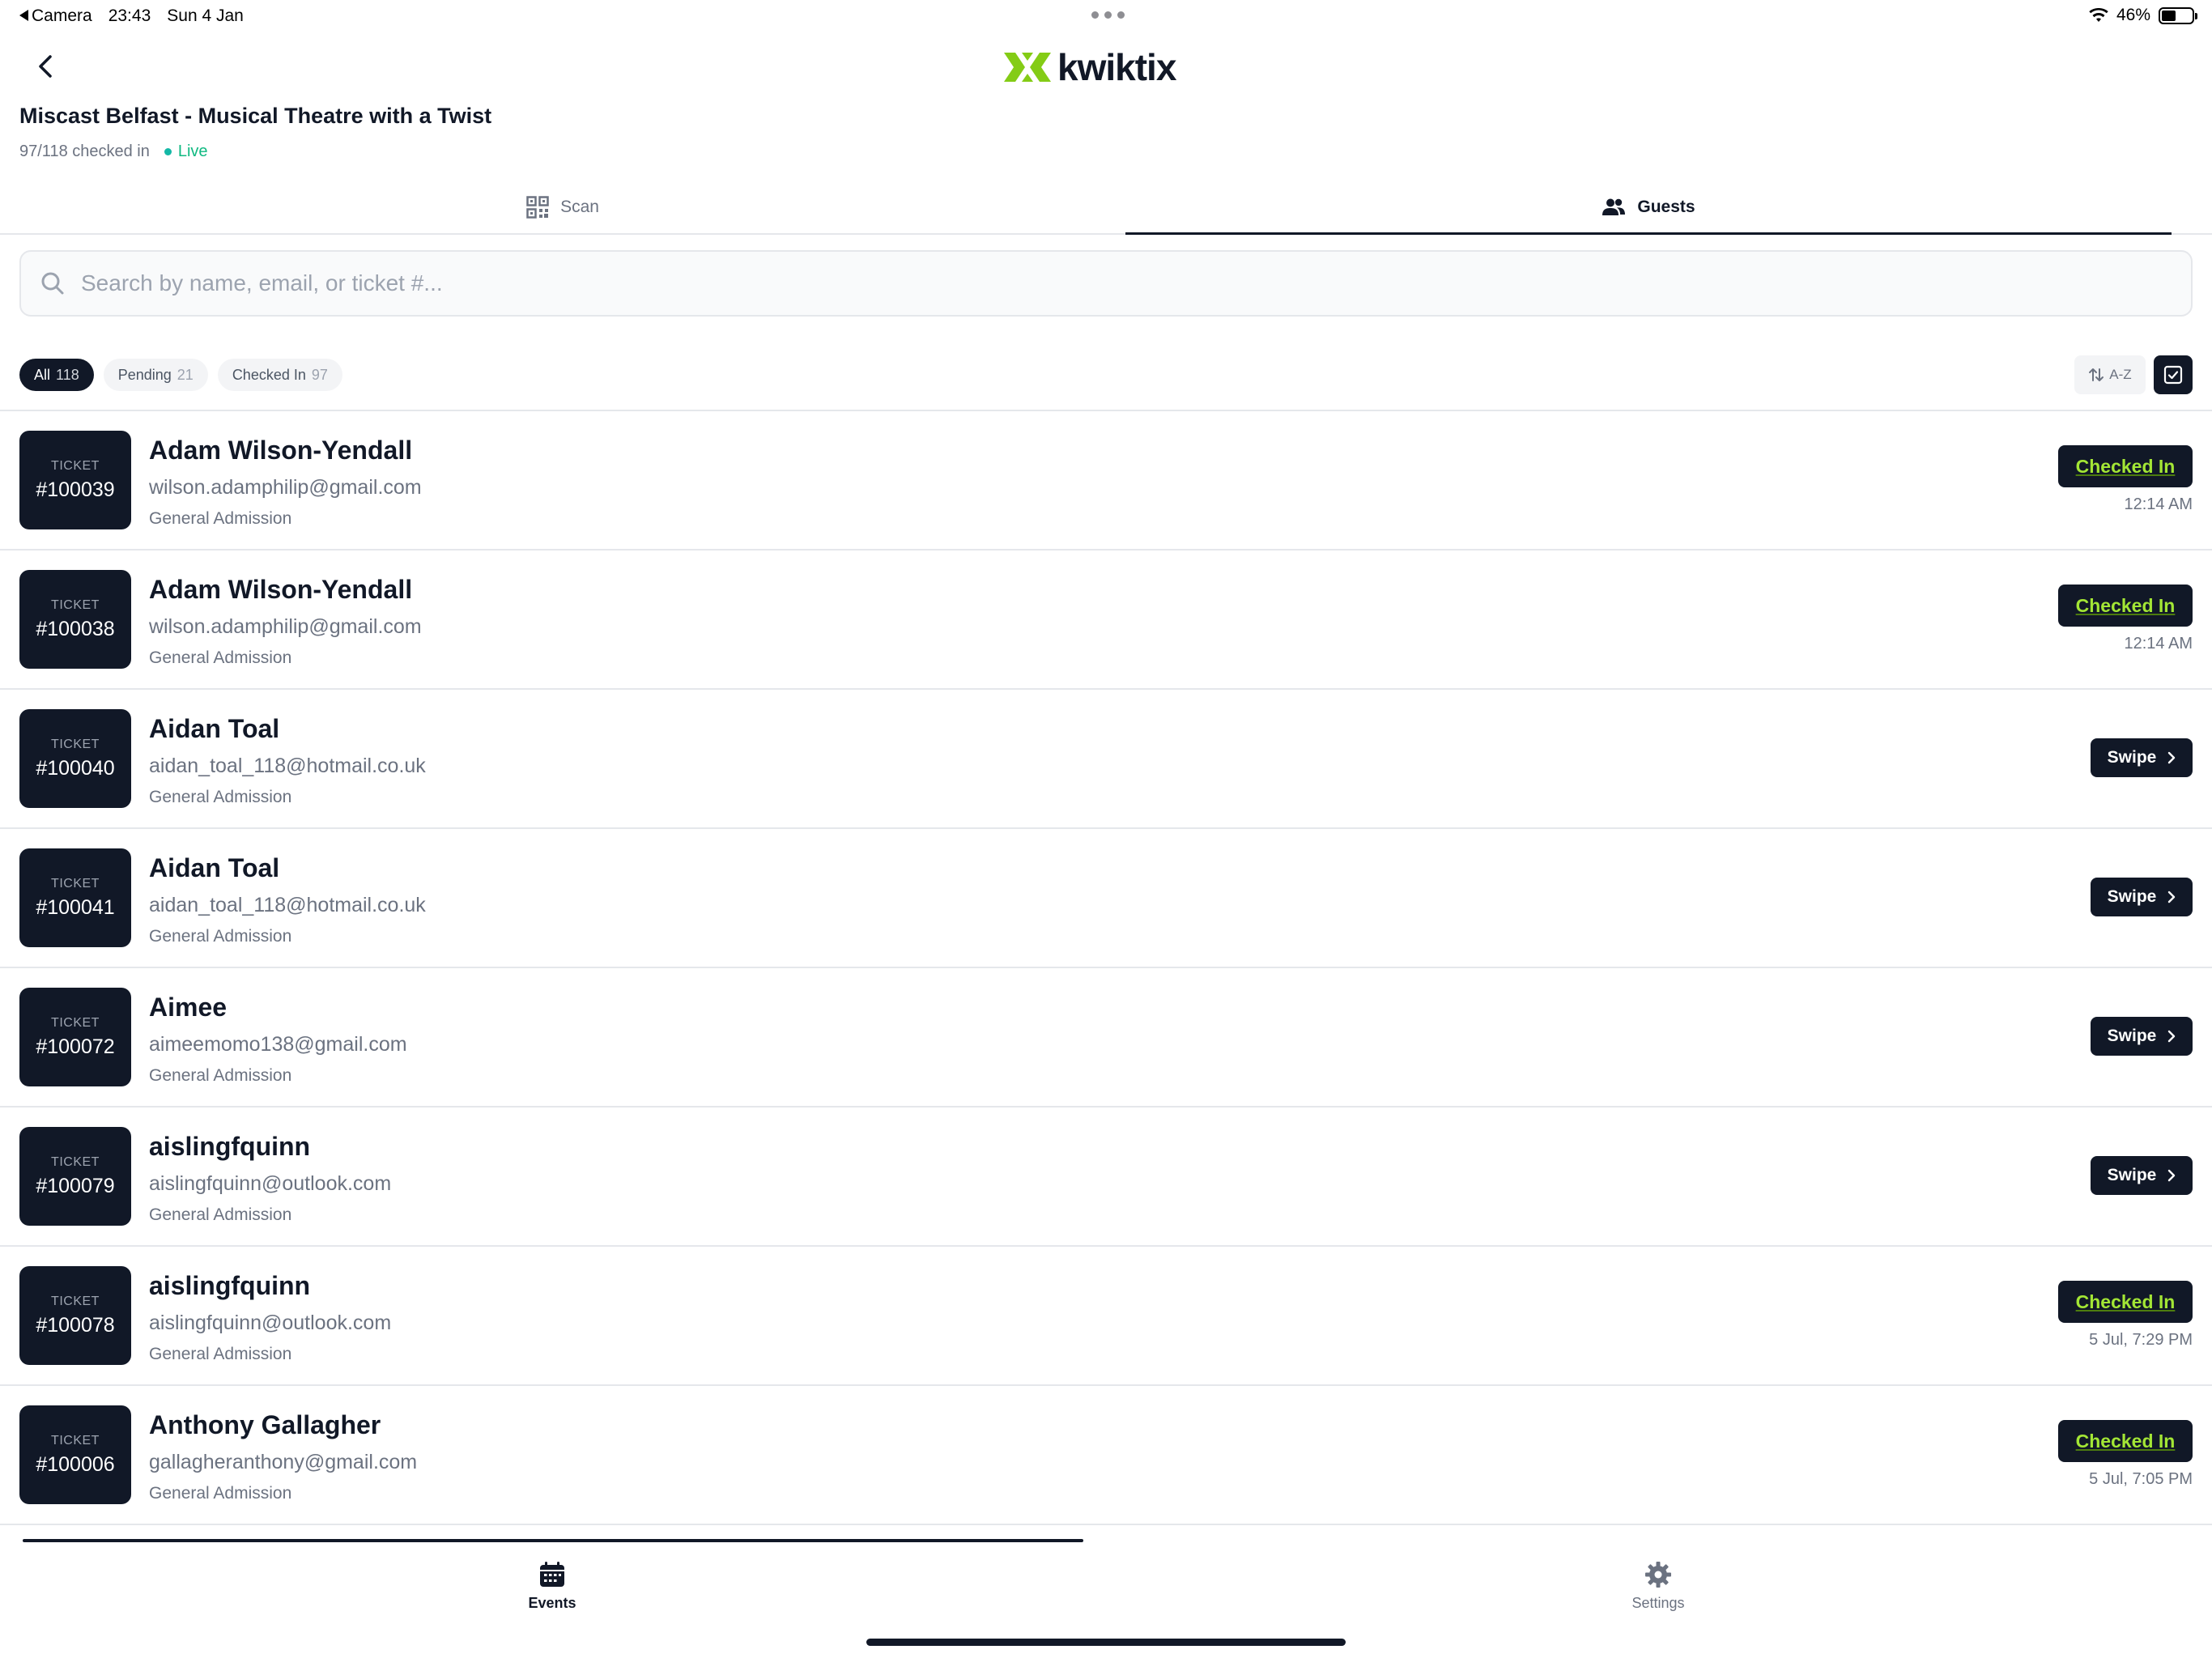  Describe the element at coordinates (1658, 1603) in the screenshot. I see `nav-settings-label: Settings` at that location.